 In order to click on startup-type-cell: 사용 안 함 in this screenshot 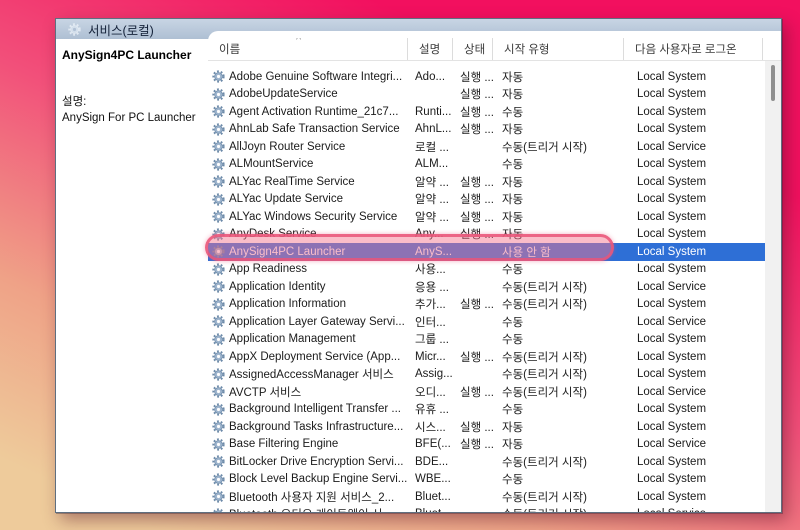, I will do `click(526, 252)`.